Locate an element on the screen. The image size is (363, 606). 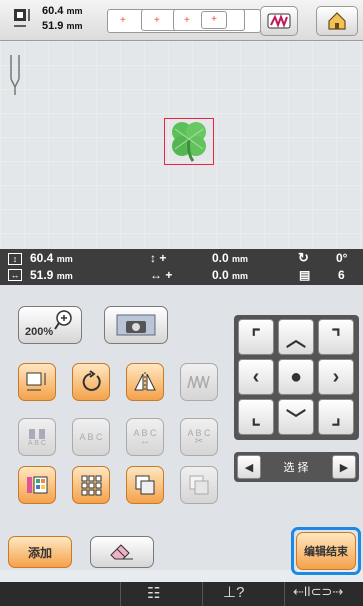
chevron-up-icon: ︿ is located at coordinates (296, 339).